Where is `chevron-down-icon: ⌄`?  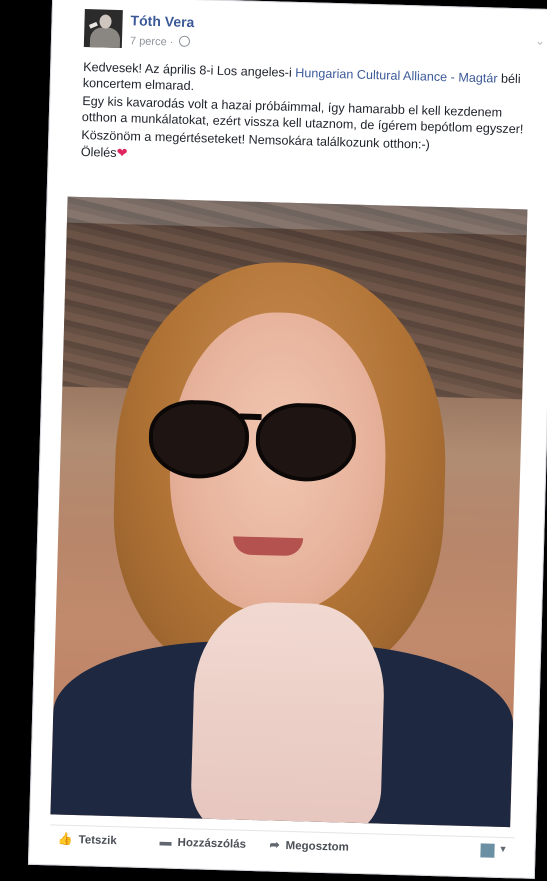 chevron-down-icon: ⌄ is located at coordinates (540, 41).